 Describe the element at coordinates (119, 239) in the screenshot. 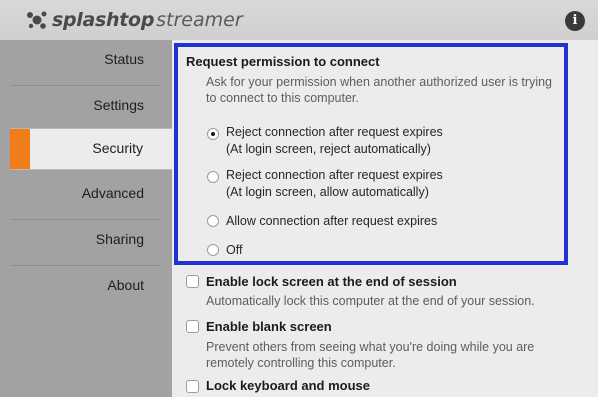

I see `sidebar-item-label: Sharing` at that location.